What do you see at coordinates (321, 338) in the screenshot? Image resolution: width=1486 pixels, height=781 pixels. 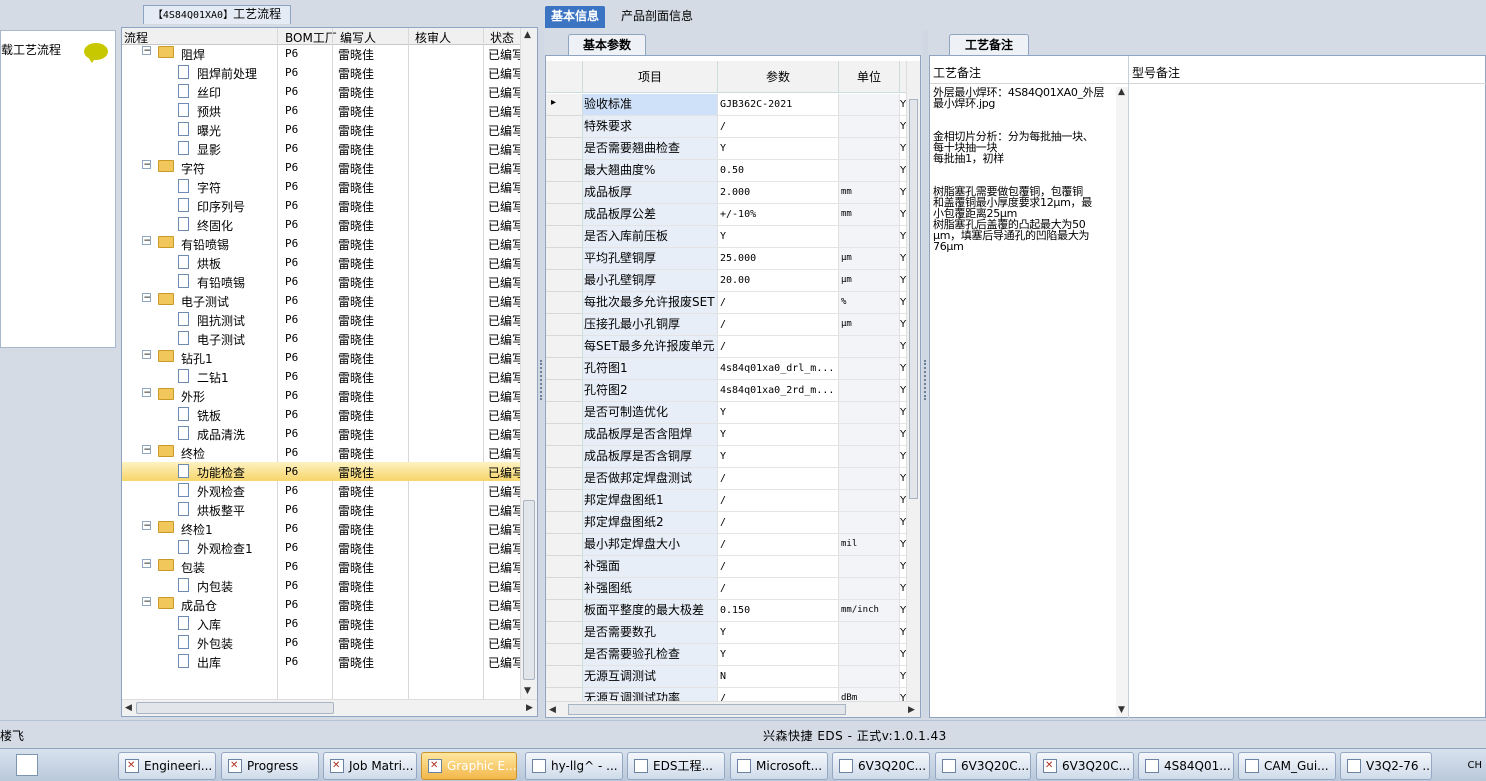 I see `tree-row: 电子测试 P6 雷晓佳 已编写` at bounding box center [321, 338].